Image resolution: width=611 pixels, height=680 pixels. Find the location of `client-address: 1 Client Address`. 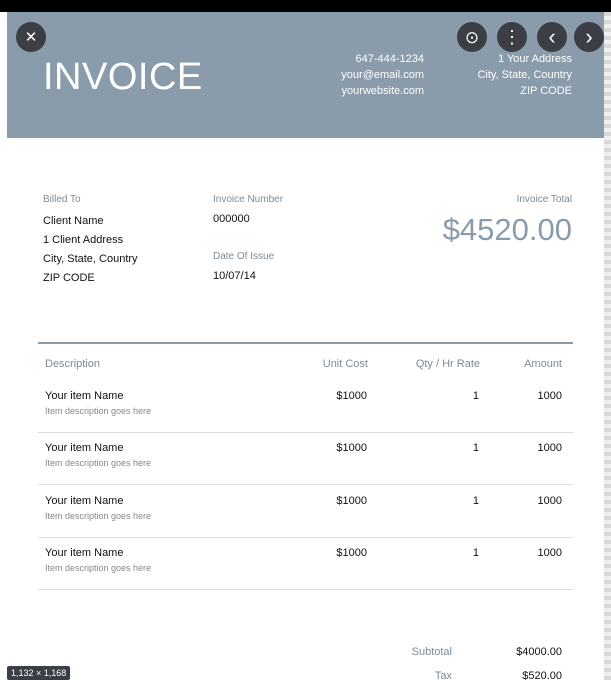

client-address: 1 Client Address is located at coordinates (83, 240).